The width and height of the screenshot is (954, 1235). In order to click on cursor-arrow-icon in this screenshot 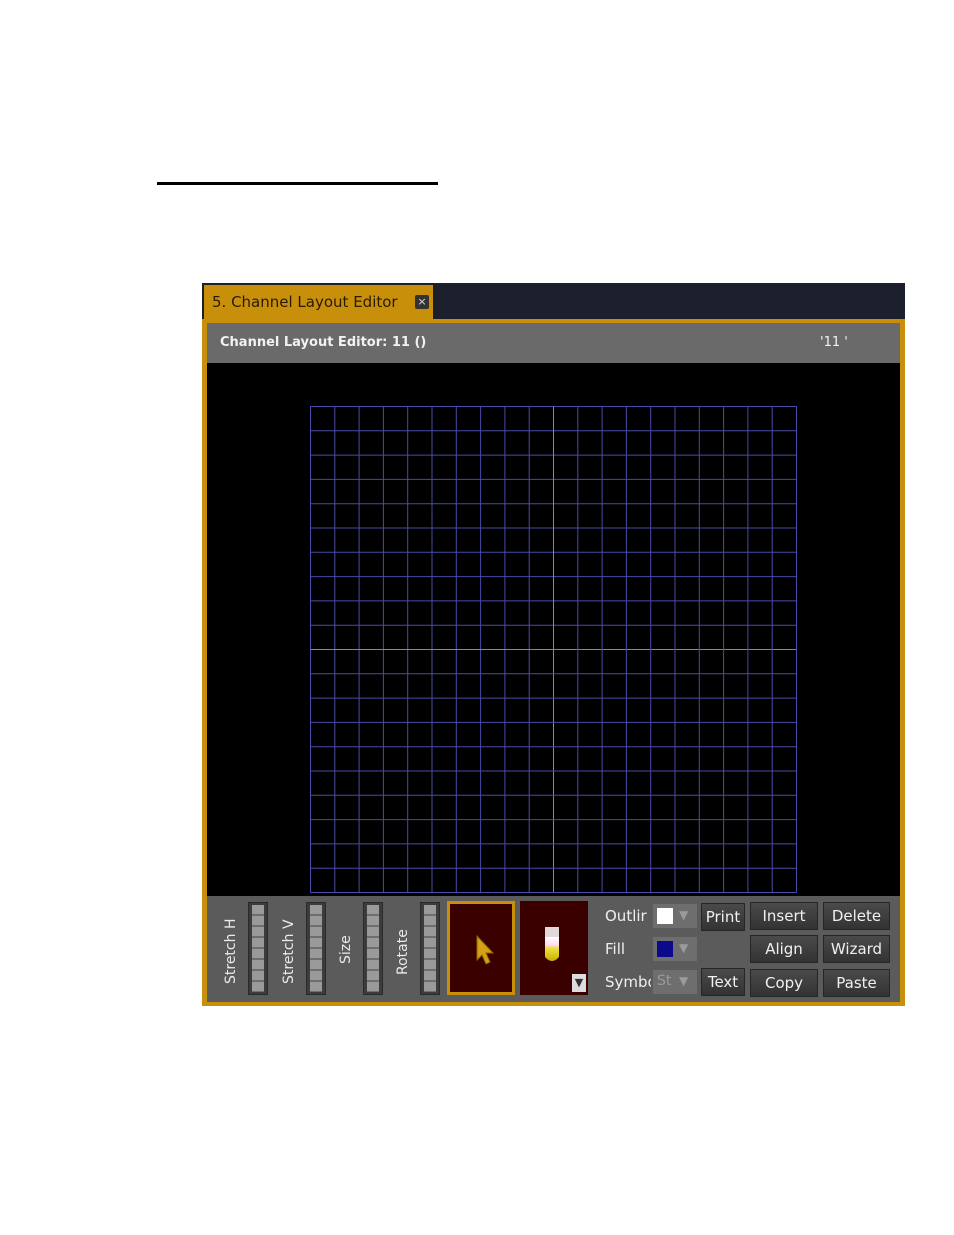, I will do `click(485, 949)`.